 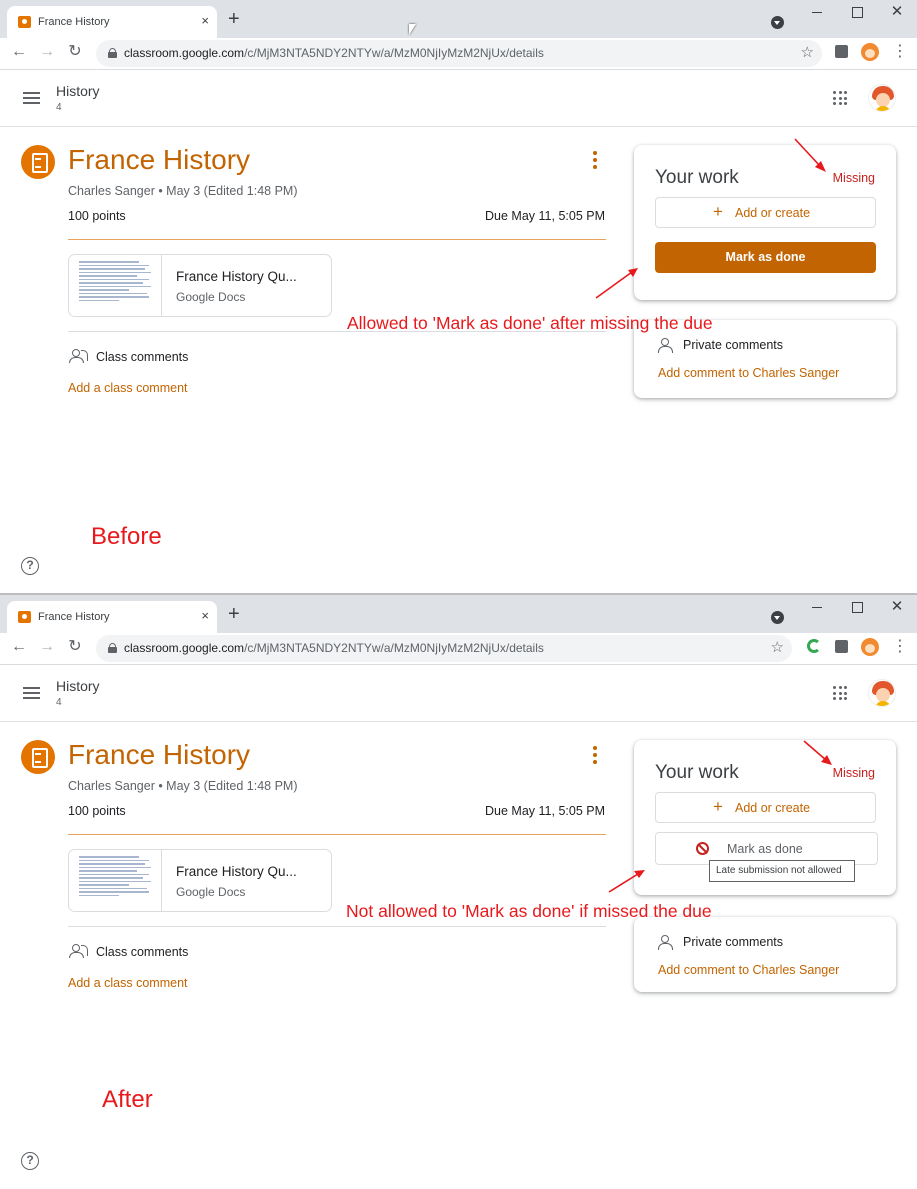 What do you see at coordinates (614, 285) in the screenshot?
I see `arrow-to-mark-done` at bounding box center [614, 285].